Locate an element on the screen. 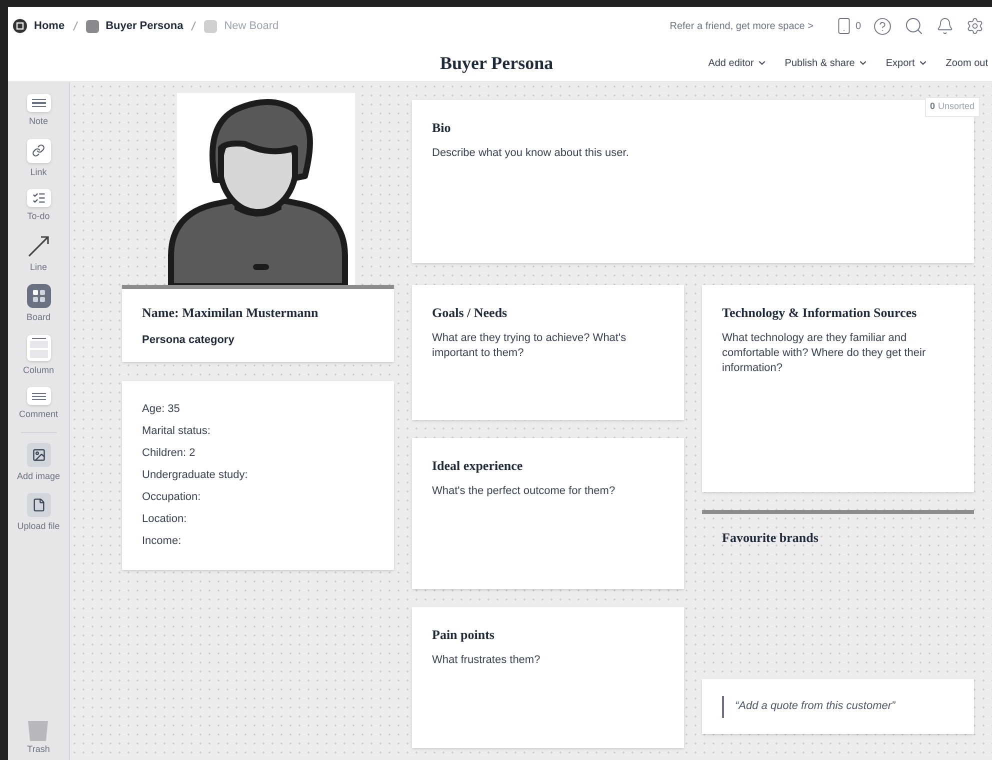 The height and width of the screenshot is (760, 992). card-title: Ideal experience is located at coordinates (478, 466).